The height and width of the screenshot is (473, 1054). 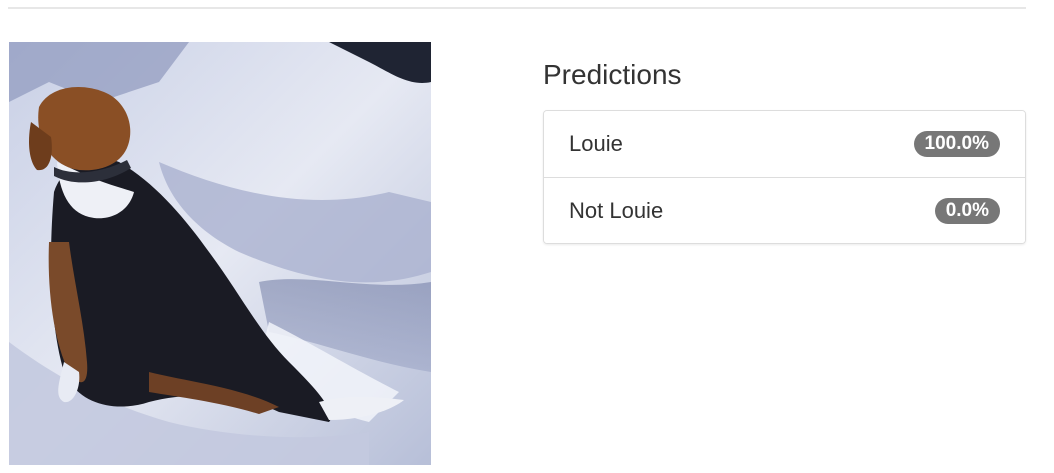 What do you see at coordinates (956, 144) in the screenshot?
I see `prediction-score-badge: 100.0%` at bounding box center [956, 144].